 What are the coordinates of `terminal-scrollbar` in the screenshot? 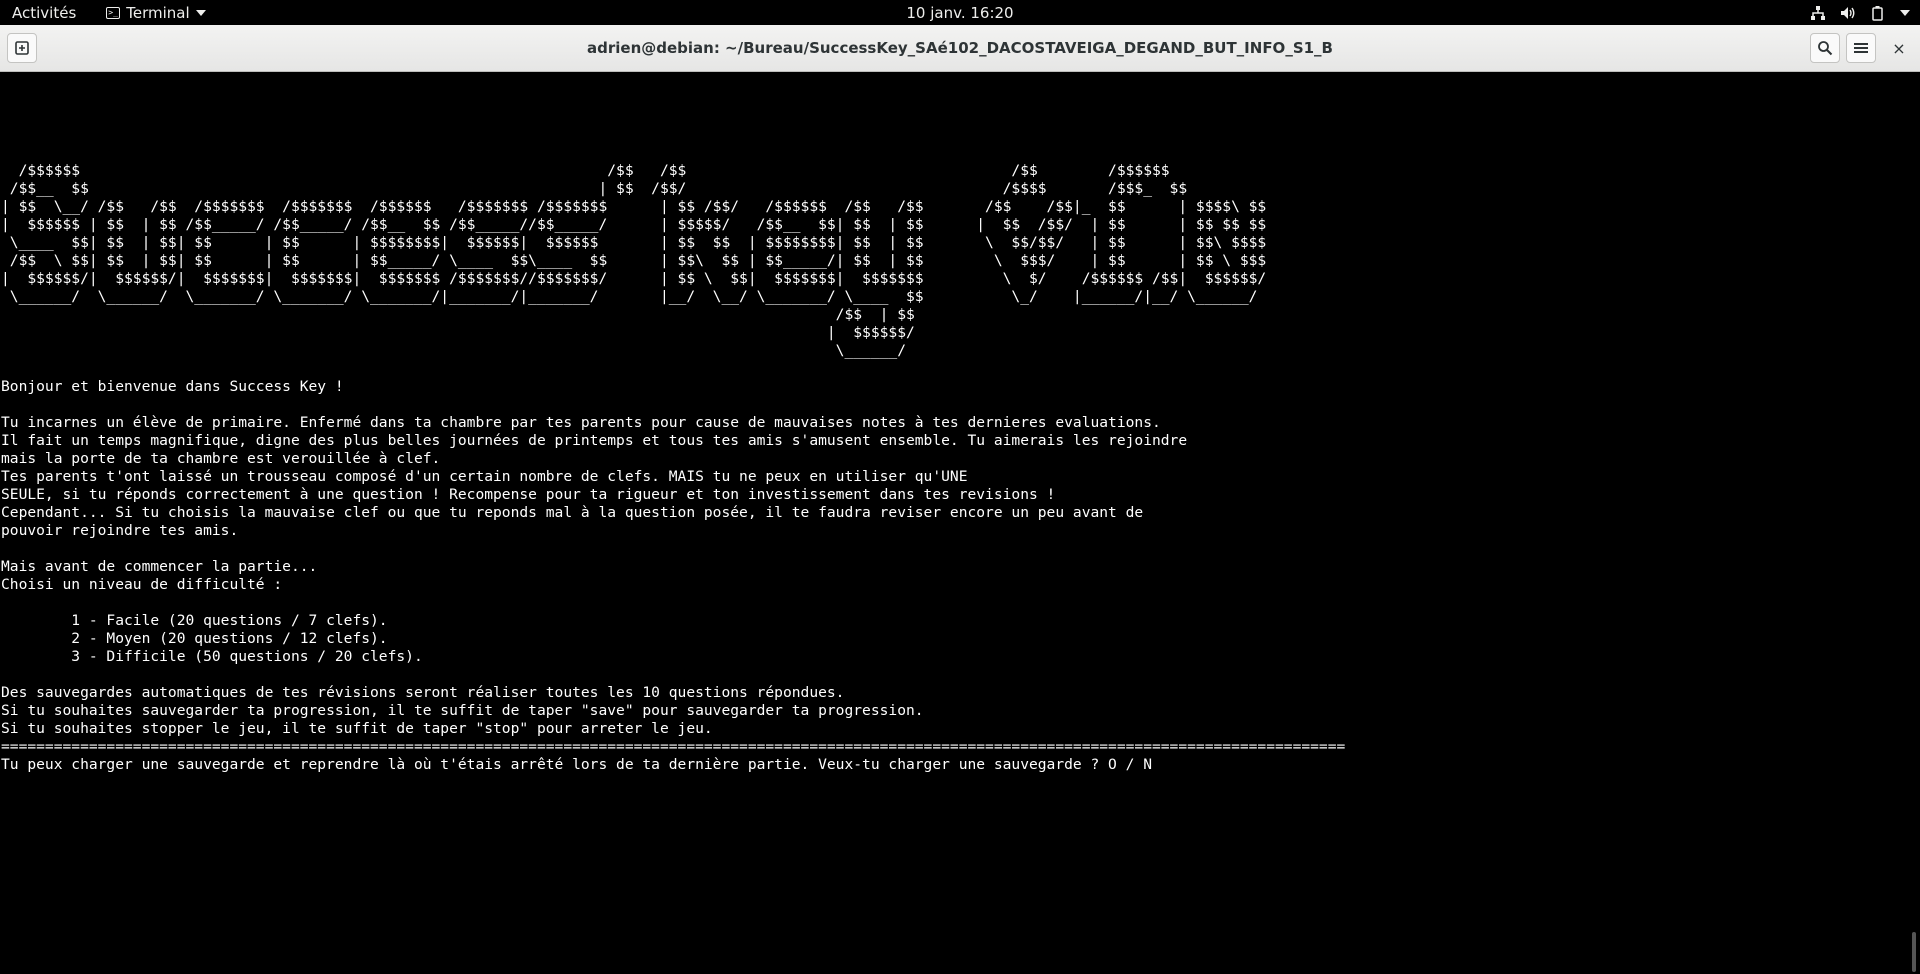 It's located at (1914, 523).